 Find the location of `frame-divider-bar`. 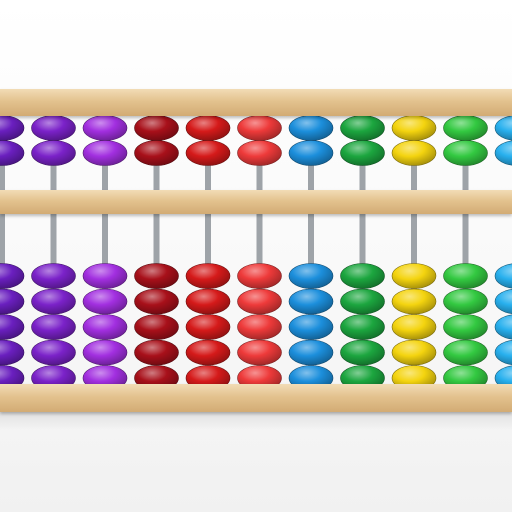

frame-divider-bar is located at coordinates (256, 202).